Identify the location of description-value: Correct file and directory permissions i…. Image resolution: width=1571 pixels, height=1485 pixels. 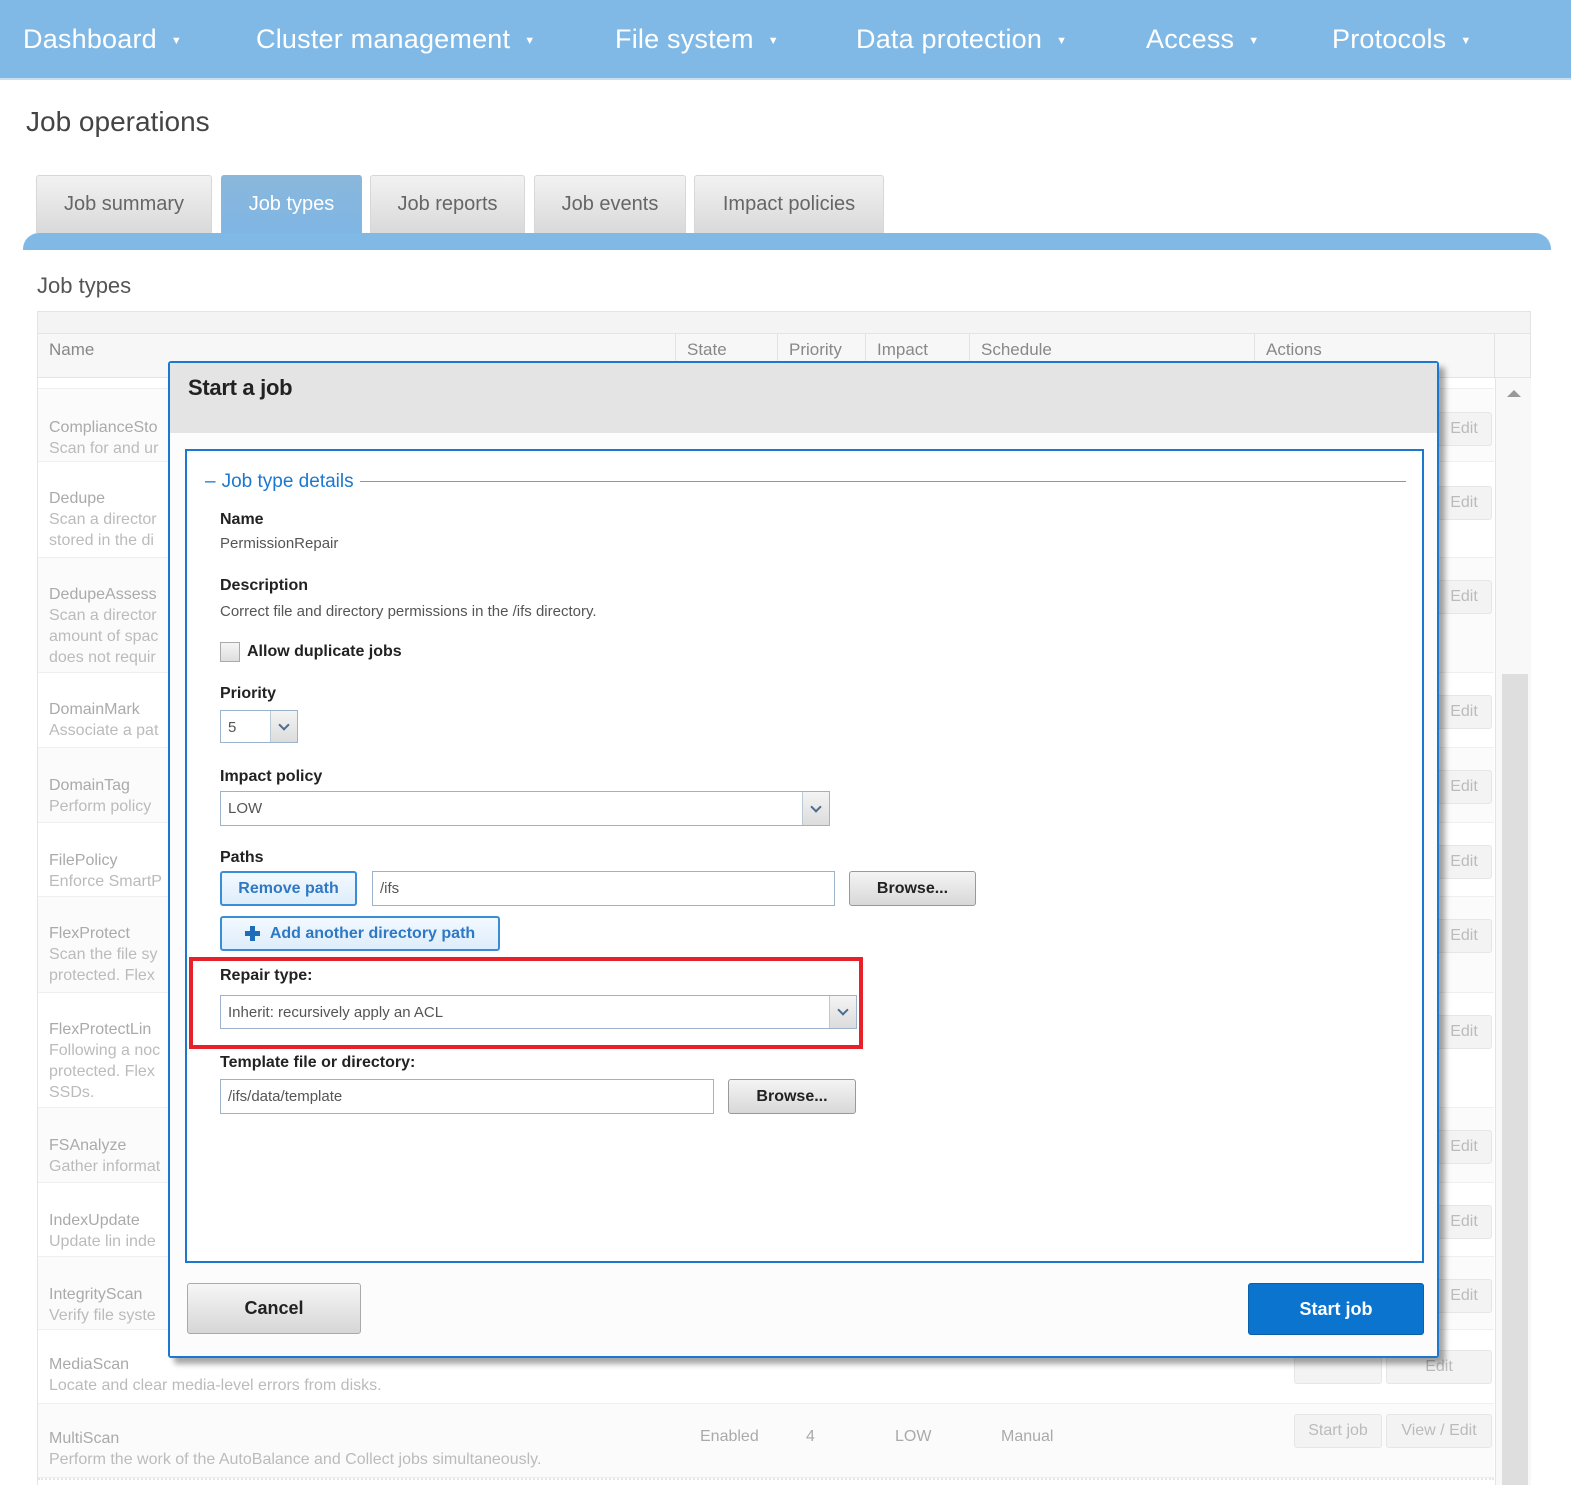
(408, 611).